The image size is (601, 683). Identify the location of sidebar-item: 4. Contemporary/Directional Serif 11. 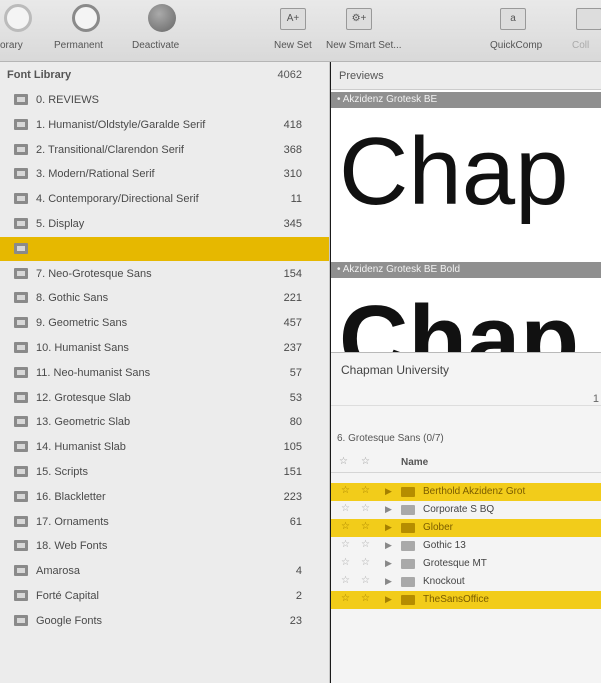
(164, 199).